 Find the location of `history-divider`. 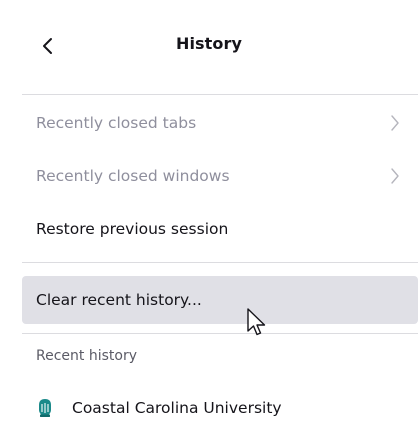

history-divider is located at coordinates (220, 333).